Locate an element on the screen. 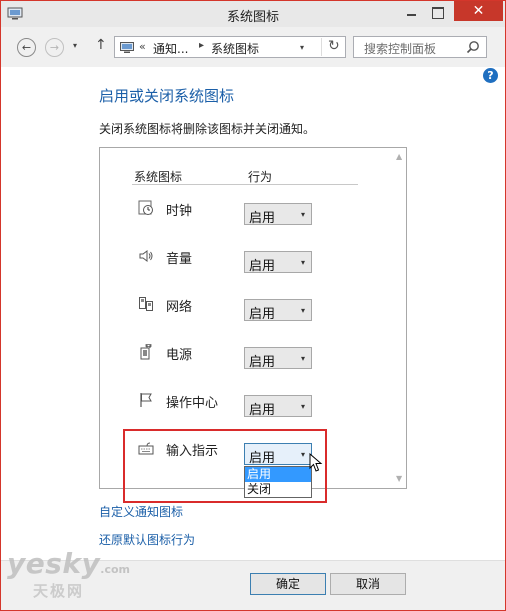 The width and height of the screenshot is (506, 611). row-label-power: 电源 is located at coordinates (179, 355).